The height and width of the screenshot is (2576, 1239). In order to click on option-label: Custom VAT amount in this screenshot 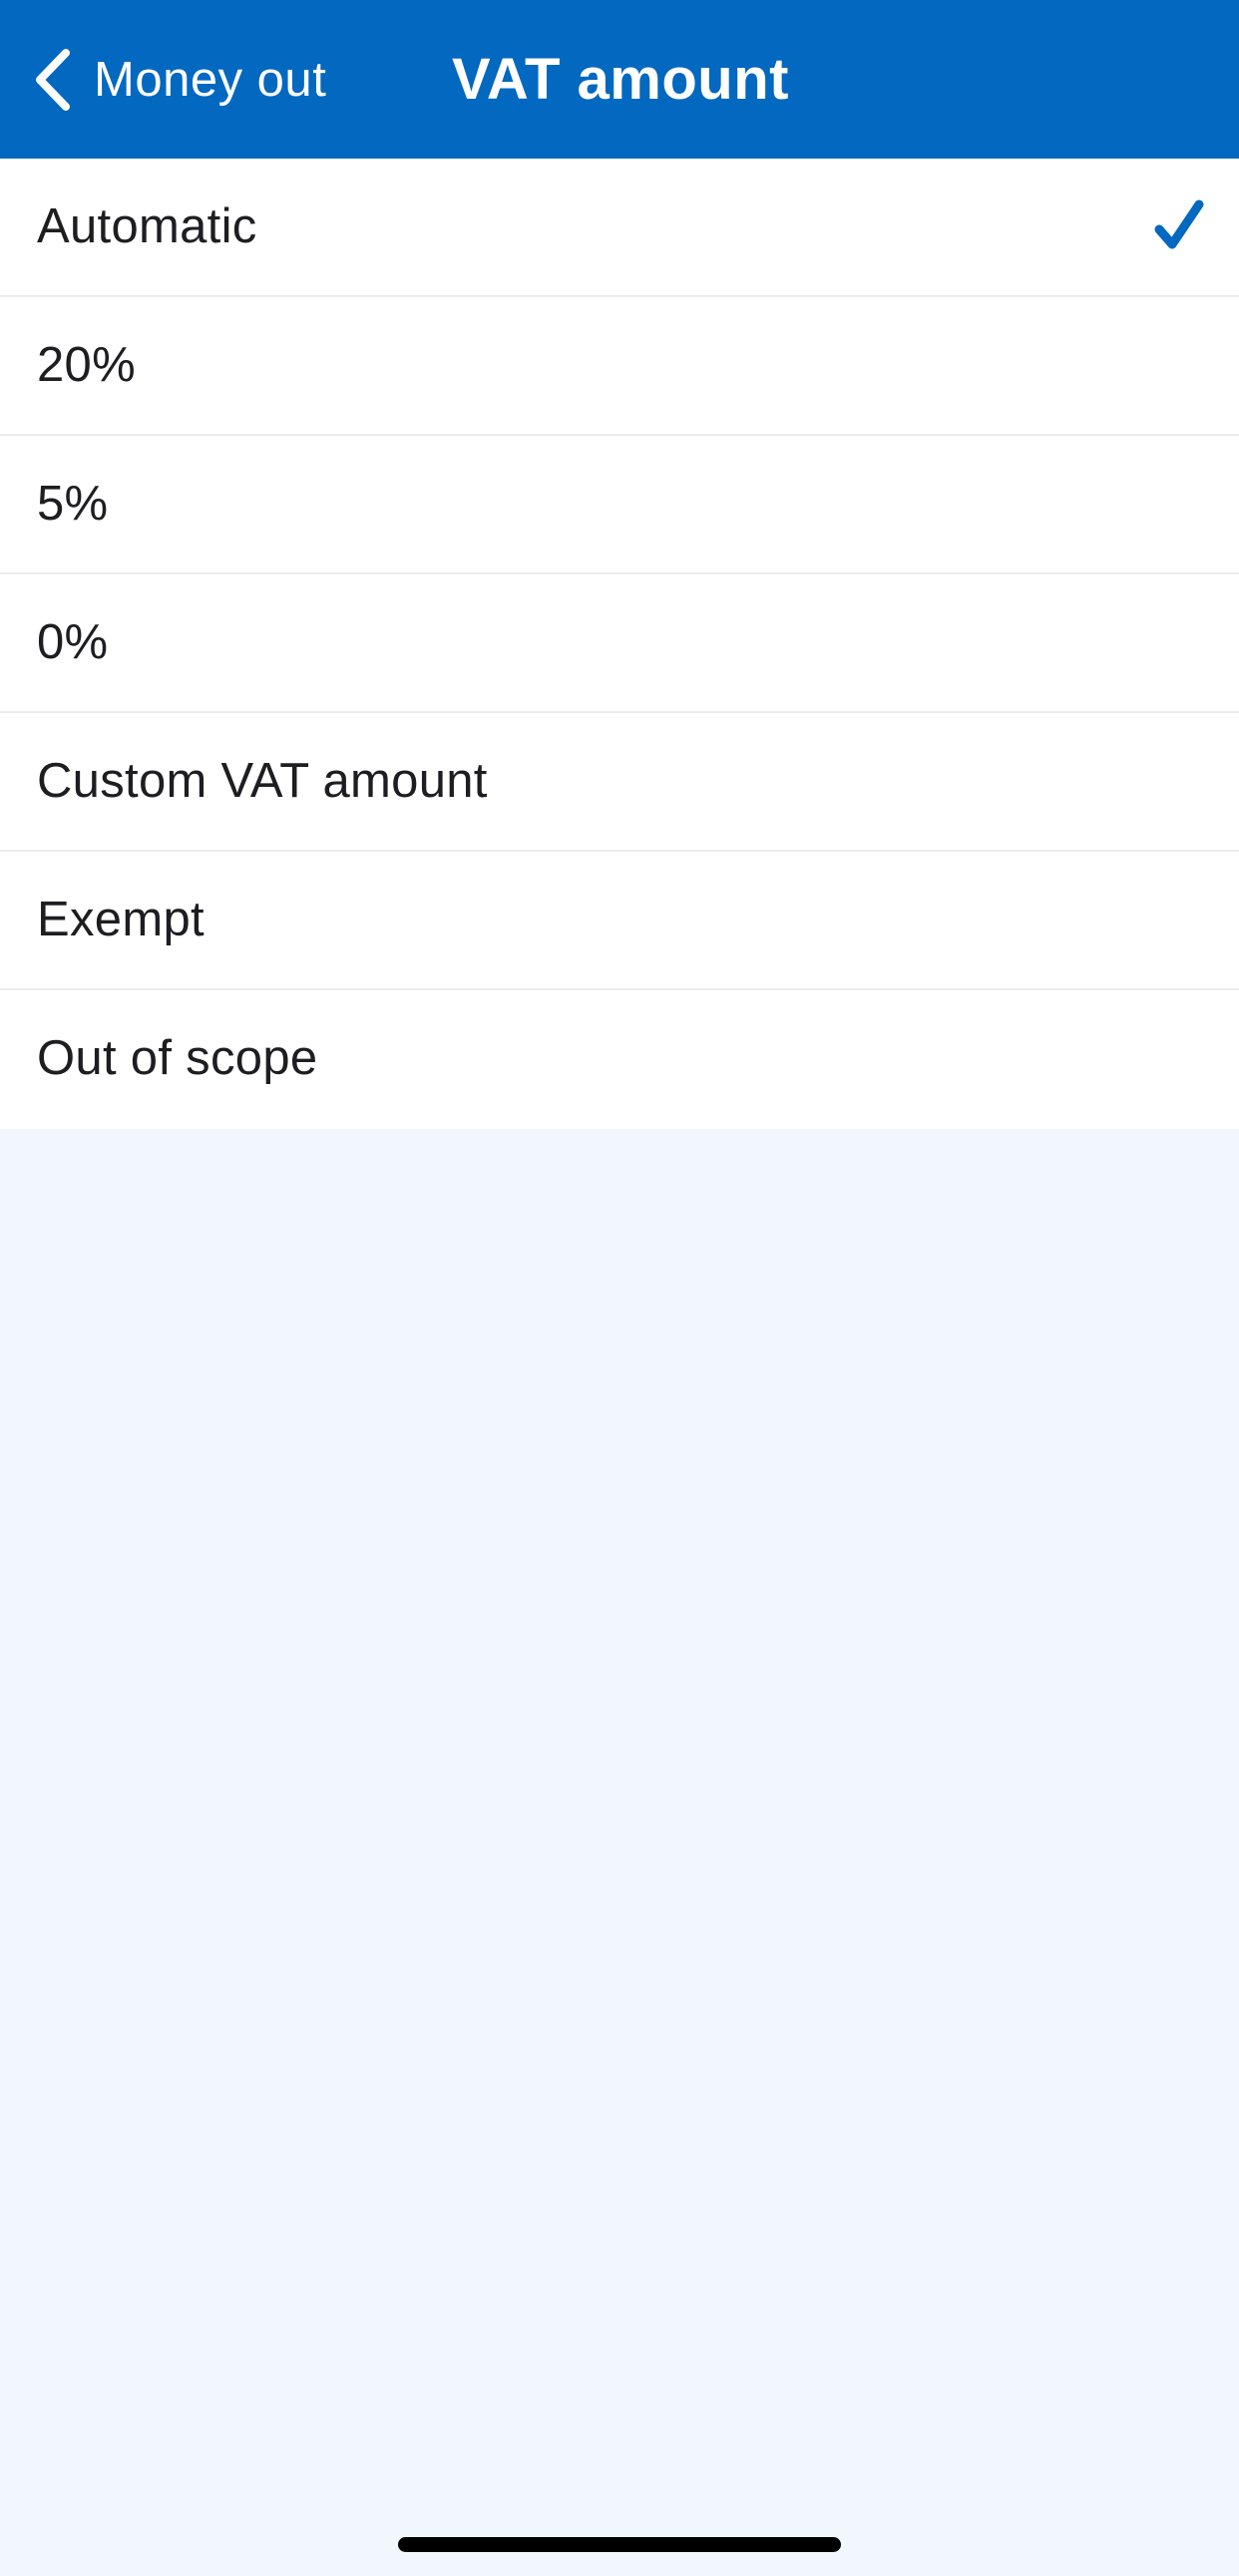, I will do `click(262, 781)`.